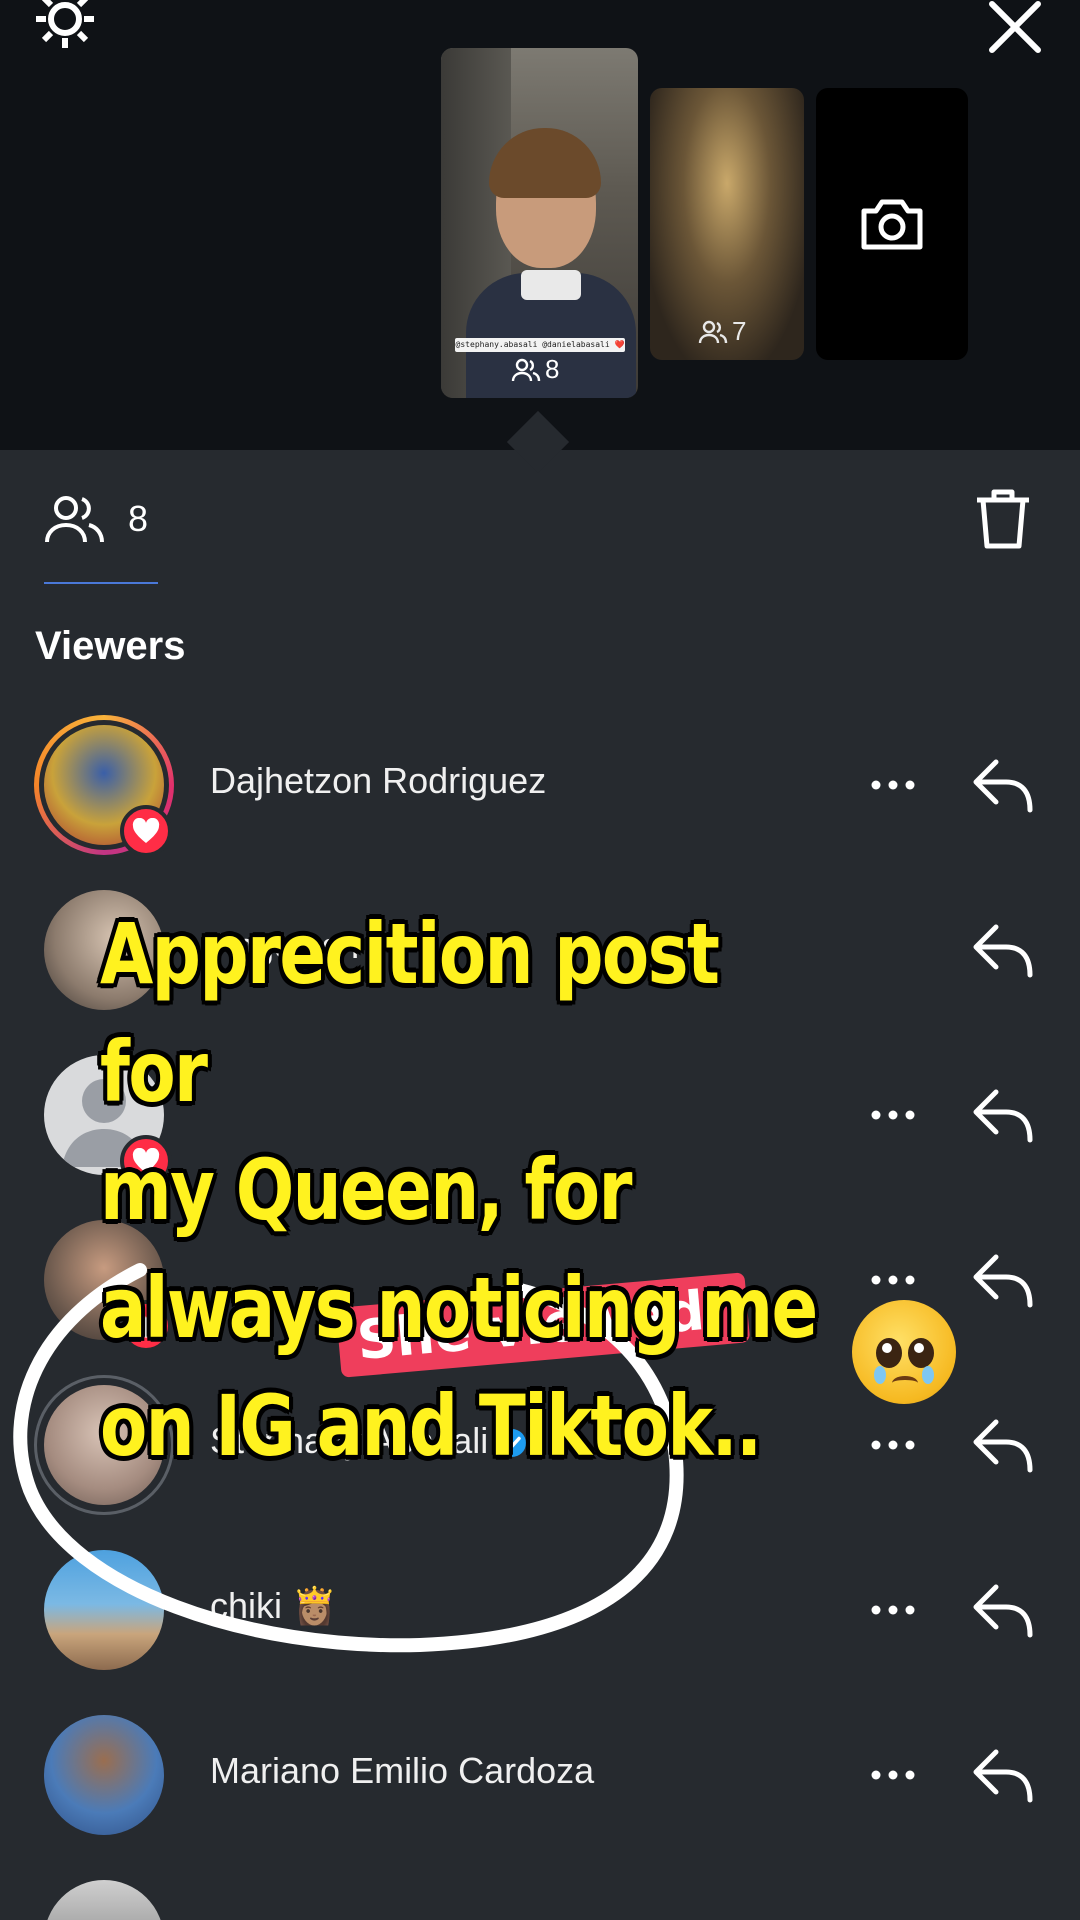 The width and height of the screenshot is (1080, 1920). I want to click on viewer-row, so click(540, 1892).